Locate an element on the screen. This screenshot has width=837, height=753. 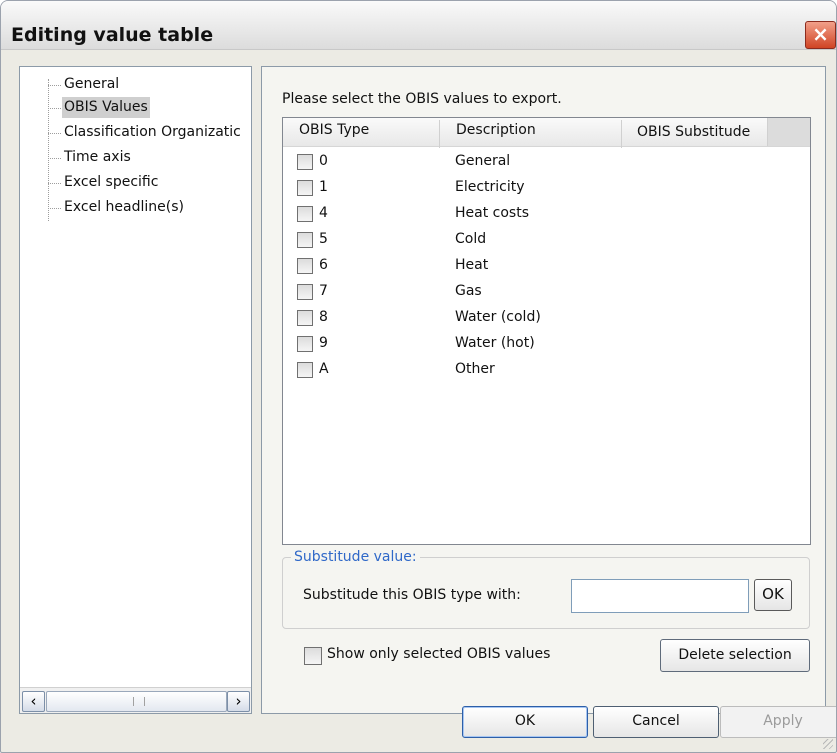
tree-item-excel-specific: Excel specific is located at coordinates (150, 183).